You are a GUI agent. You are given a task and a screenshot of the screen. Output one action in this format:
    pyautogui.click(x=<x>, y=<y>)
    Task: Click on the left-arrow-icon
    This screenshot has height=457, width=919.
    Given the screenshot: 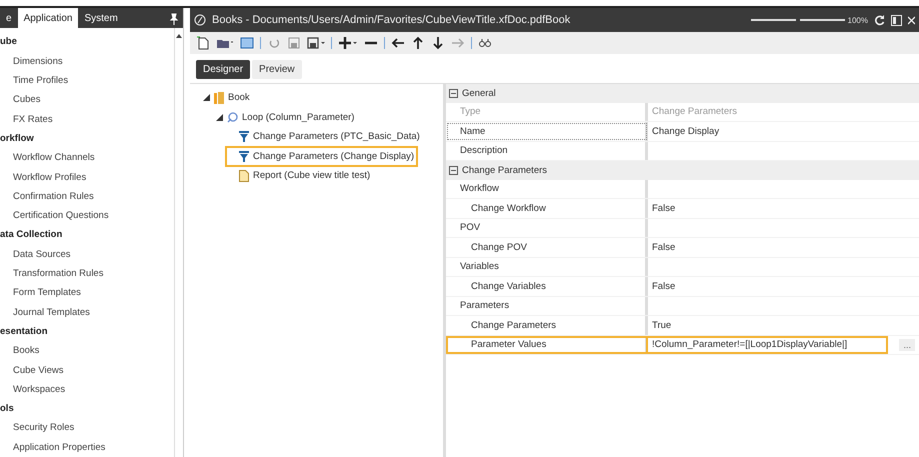 What is the action you would take?
    pyautogui.click(x=398, y=43)
    